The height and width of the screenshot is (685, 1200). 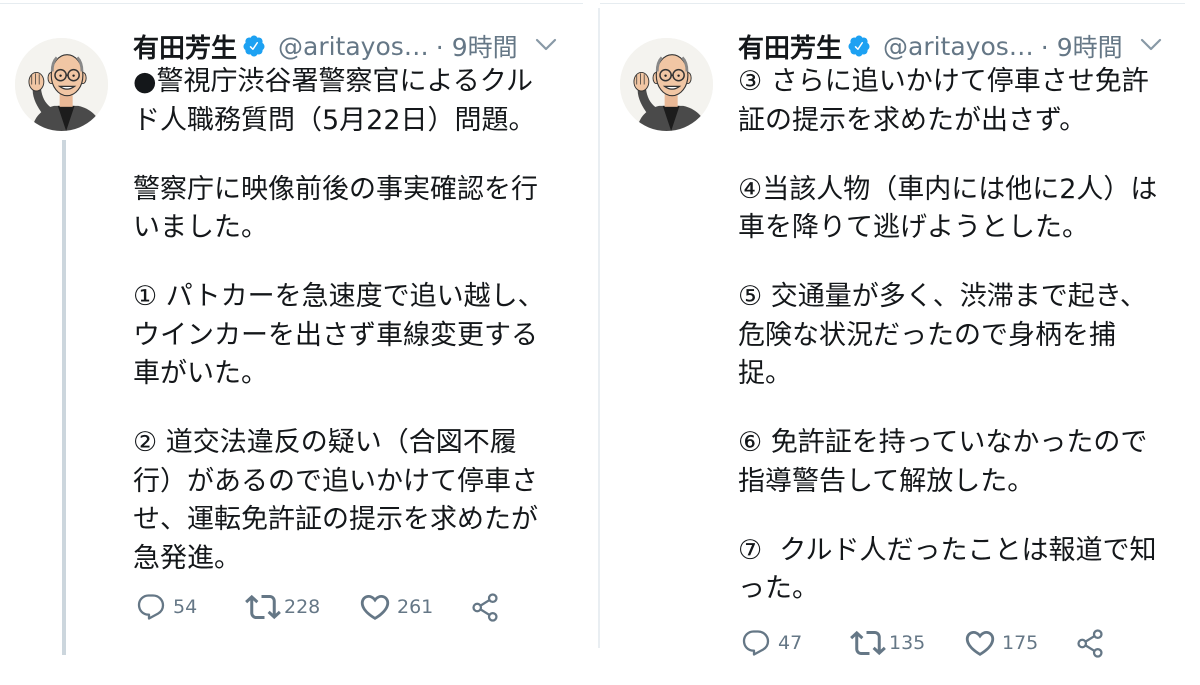 What do you see at coordinates (335, 189) in the screenshot?
I see `tweet-text-line: 警察庁に映像前後の事実確認を行` at bounding box center [335, 189].